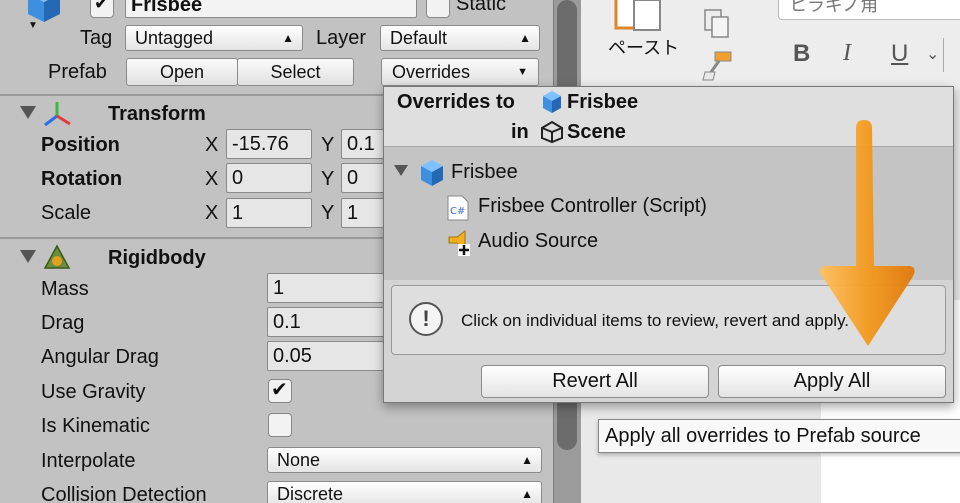 This screenshot has height=503, width=960. I want to click on layer-value: Default, so click(419, 38).